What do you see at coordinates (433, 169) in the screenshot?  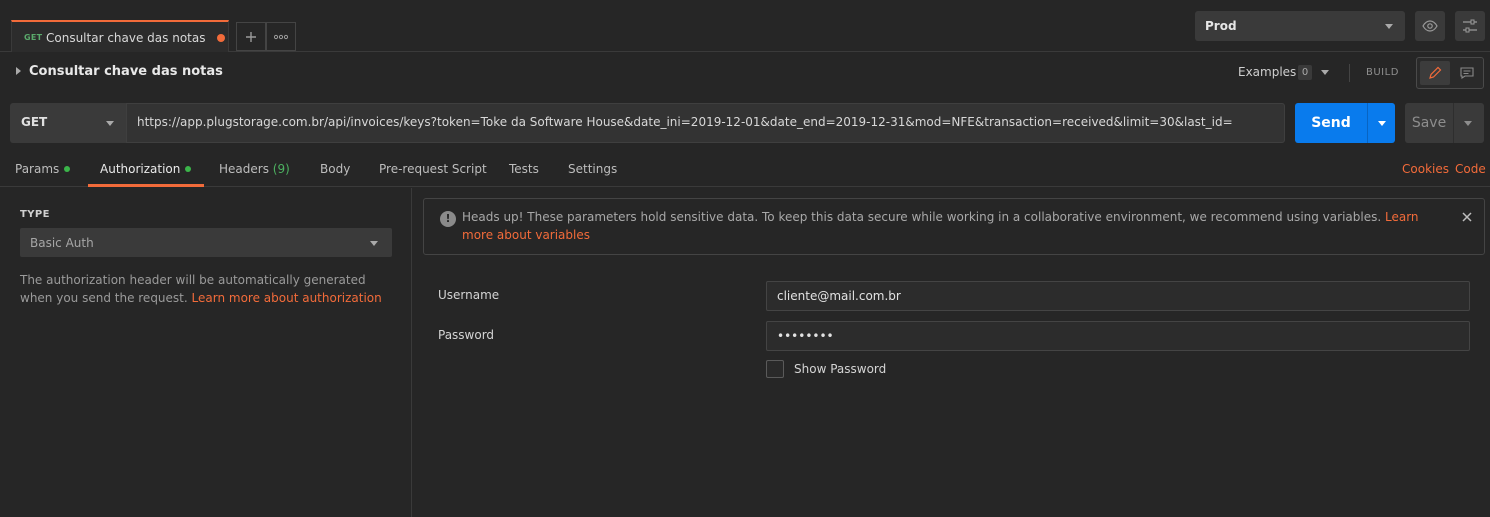 I see `tab-prerequest-script: Pre-request Script` at bounding box center [433, 169].